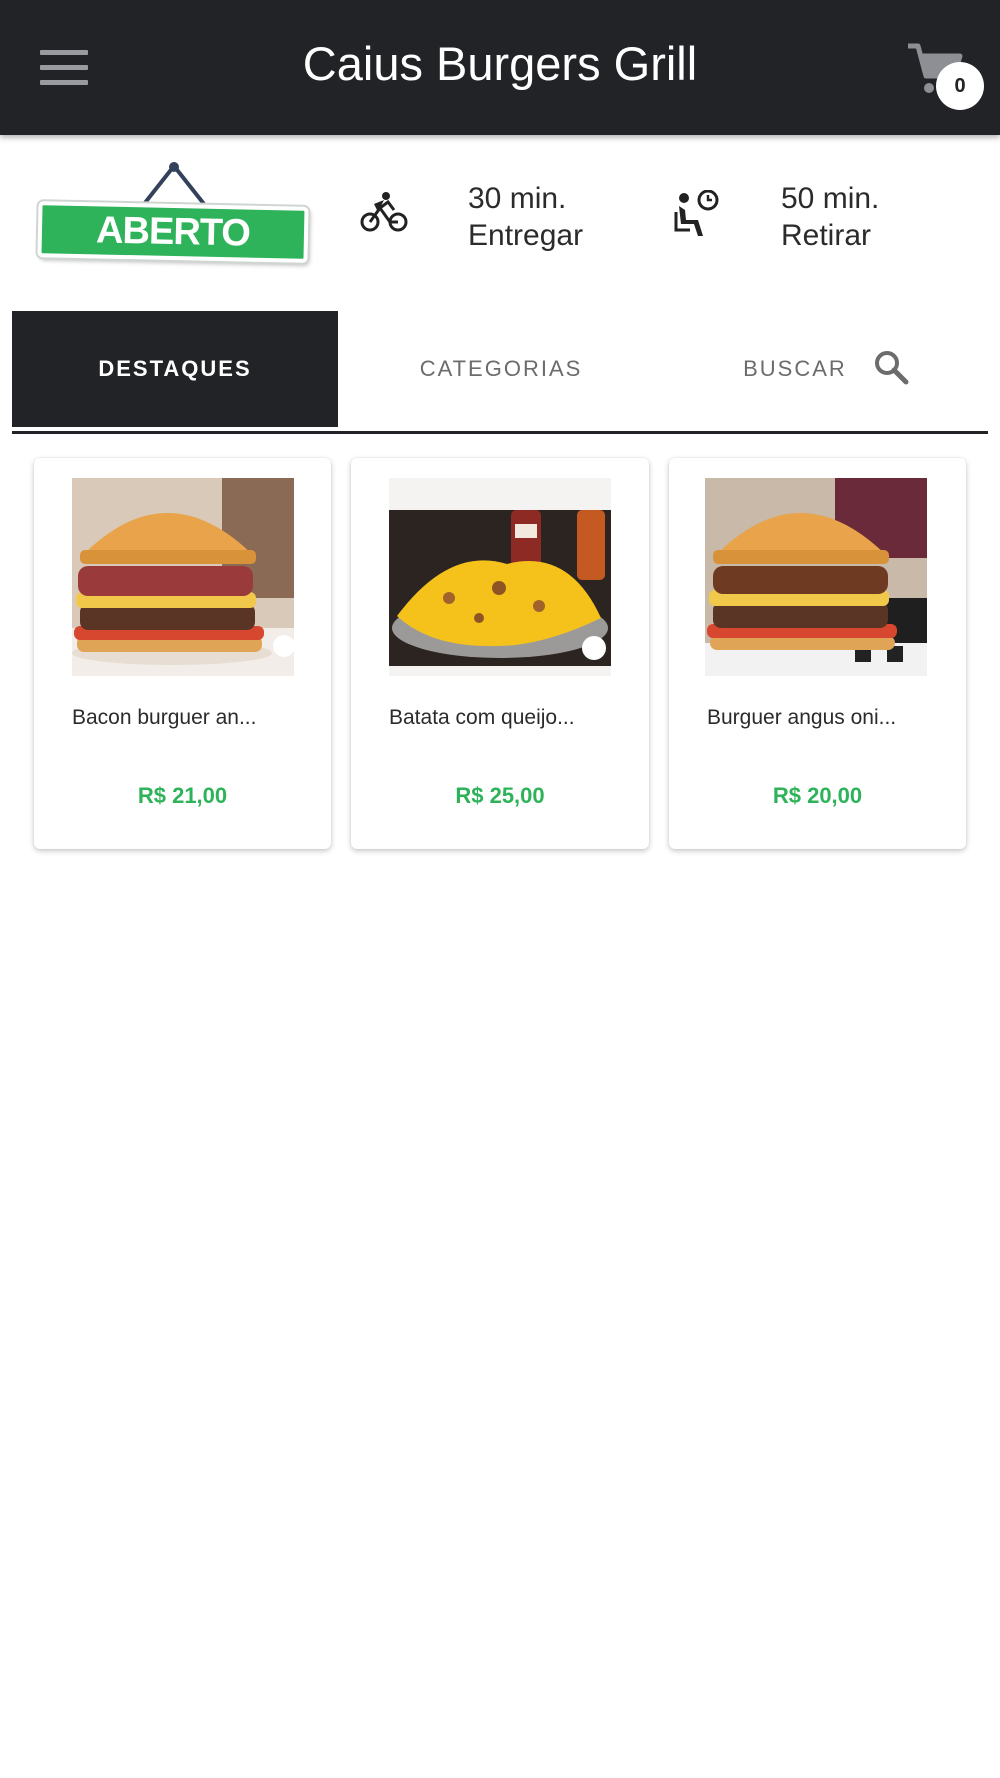 This screenshot has height=1778, width=1000. Describe the element at coordinates (830, 198) in the screenshot. I see `pickup-time: 50 min.` at that location.